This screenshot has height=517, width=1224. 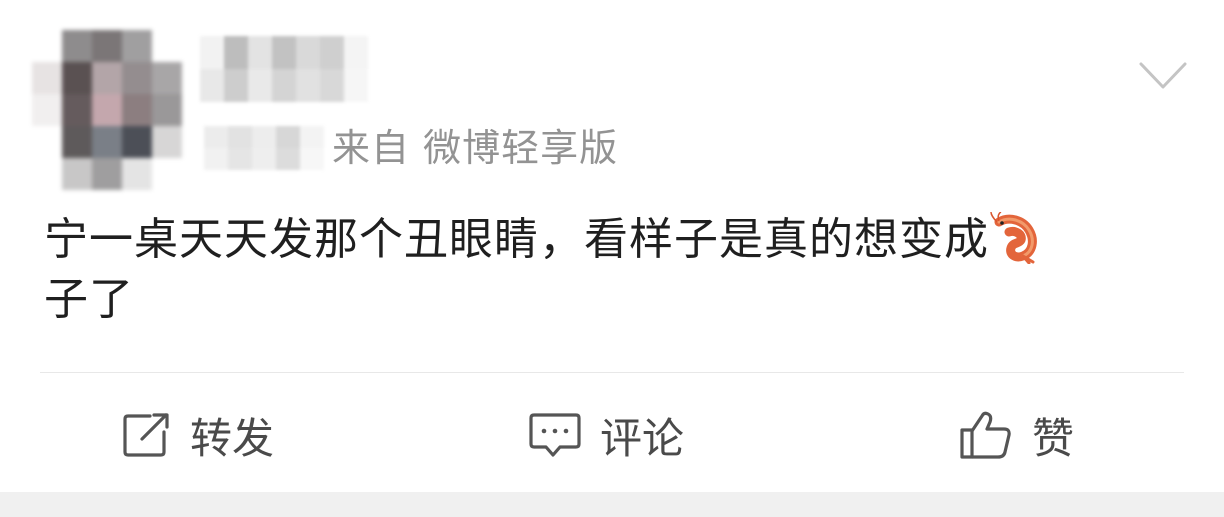 I want to click on username-redacted, so click(x=296, y=69).